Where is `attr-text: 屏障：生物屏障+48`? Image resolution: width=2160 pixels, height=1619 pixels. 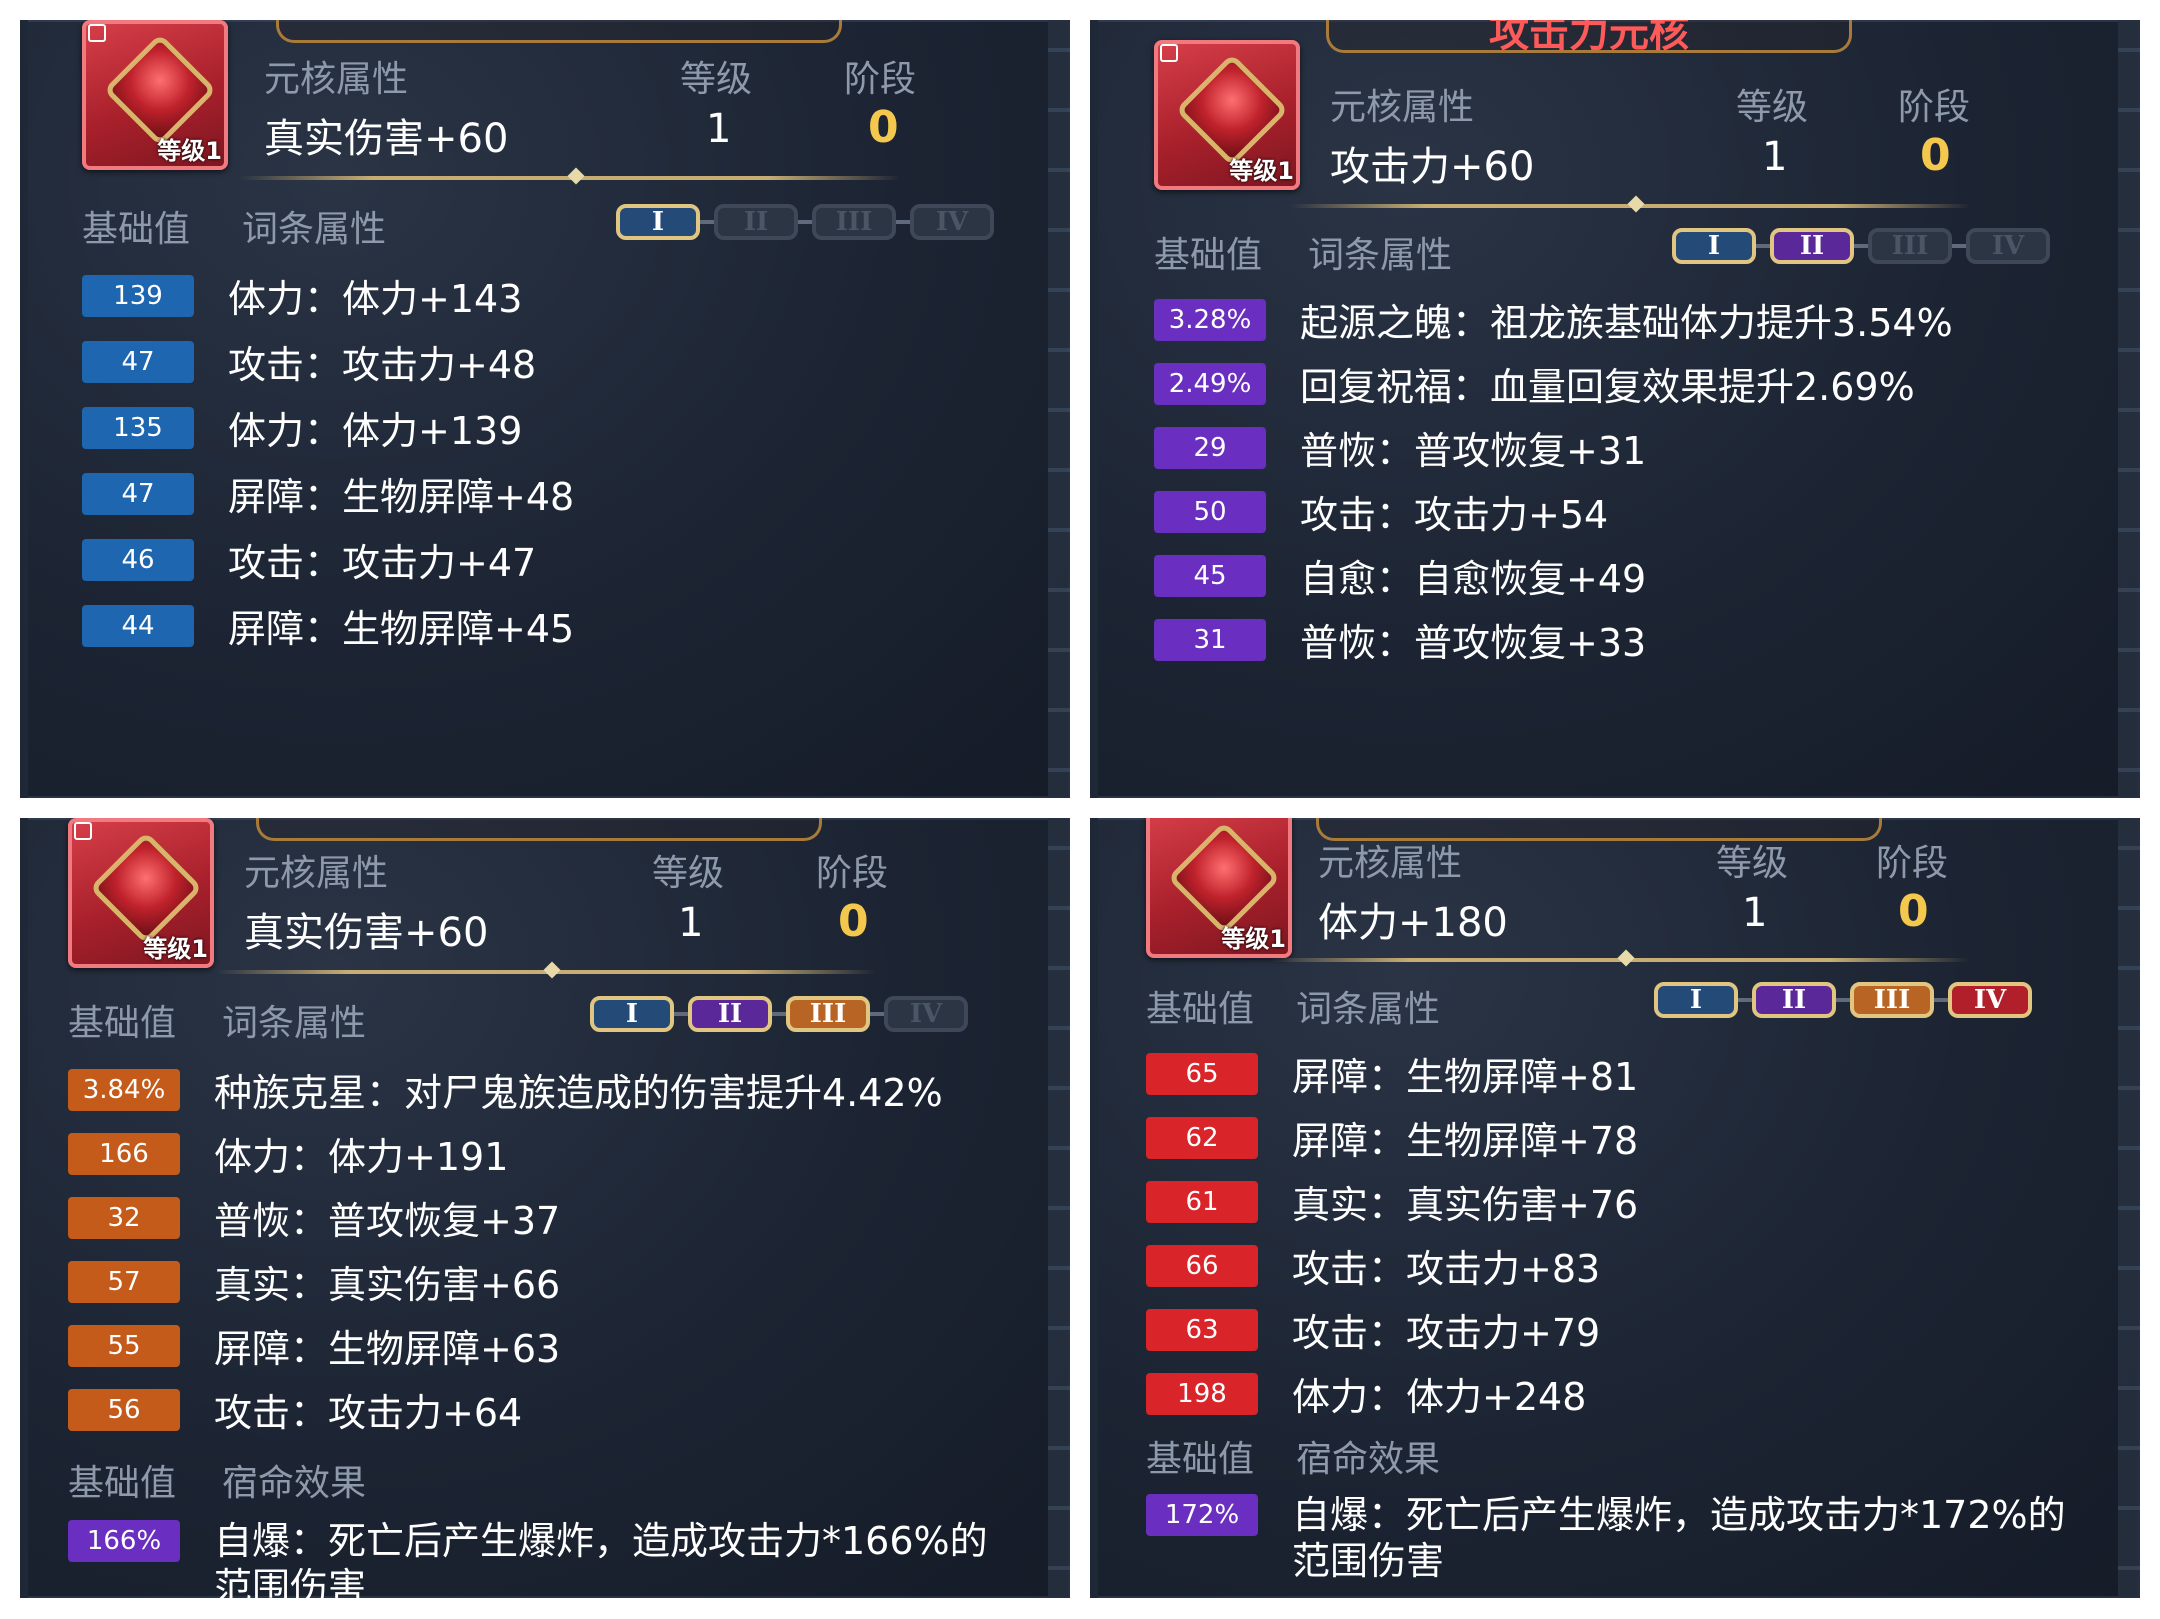
attr-text: 屏障：生物屏障+48 is located at coordinates (401, 497).